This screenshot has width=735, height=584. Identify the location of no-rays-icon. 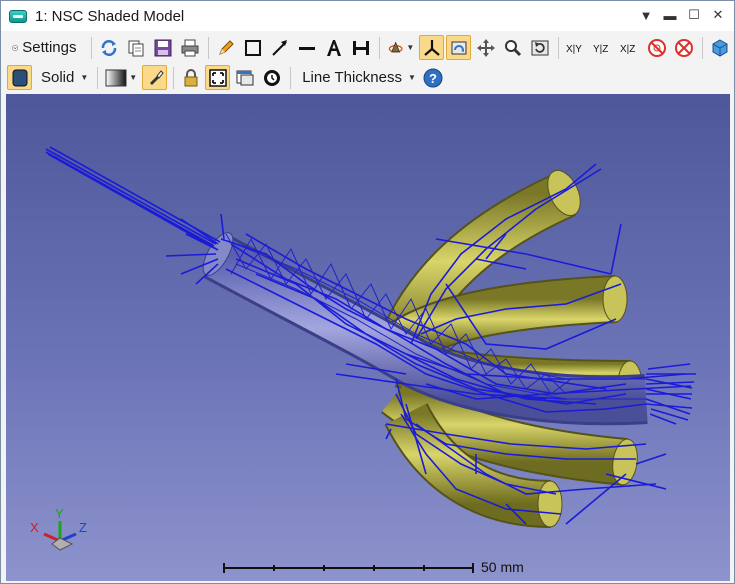
(656, 47).